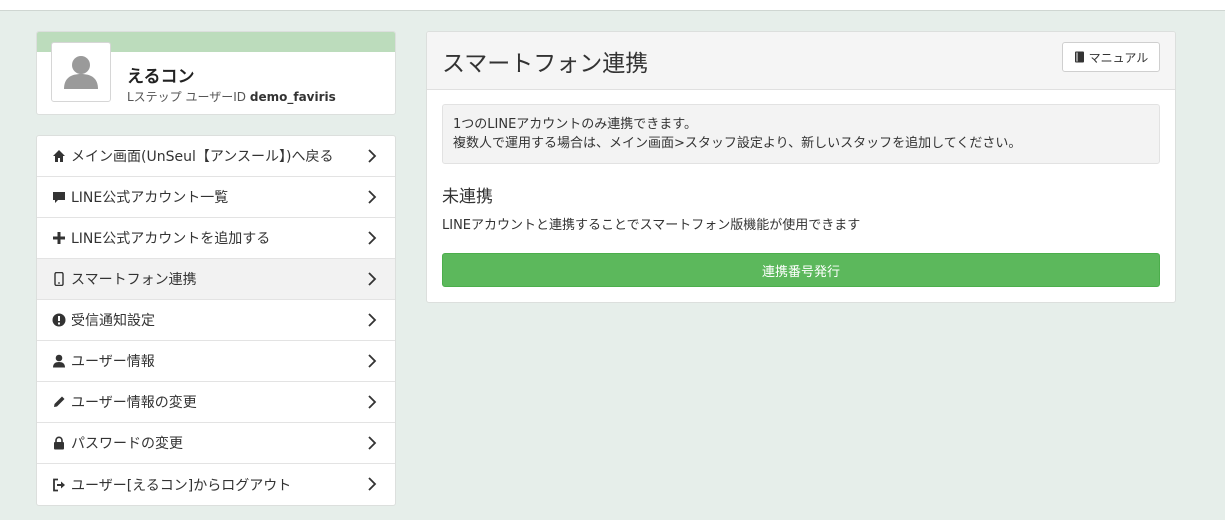 This screenshot has height=520, width=1225. Describe the element at coordinates (612, 5) in the screenshot. I see `top-bar` at that location.